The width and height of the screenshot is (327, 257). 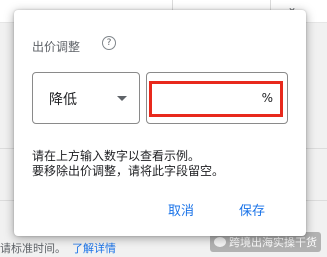 I want to click on adjustment-amount-field: %, so click(x=217, y=98).